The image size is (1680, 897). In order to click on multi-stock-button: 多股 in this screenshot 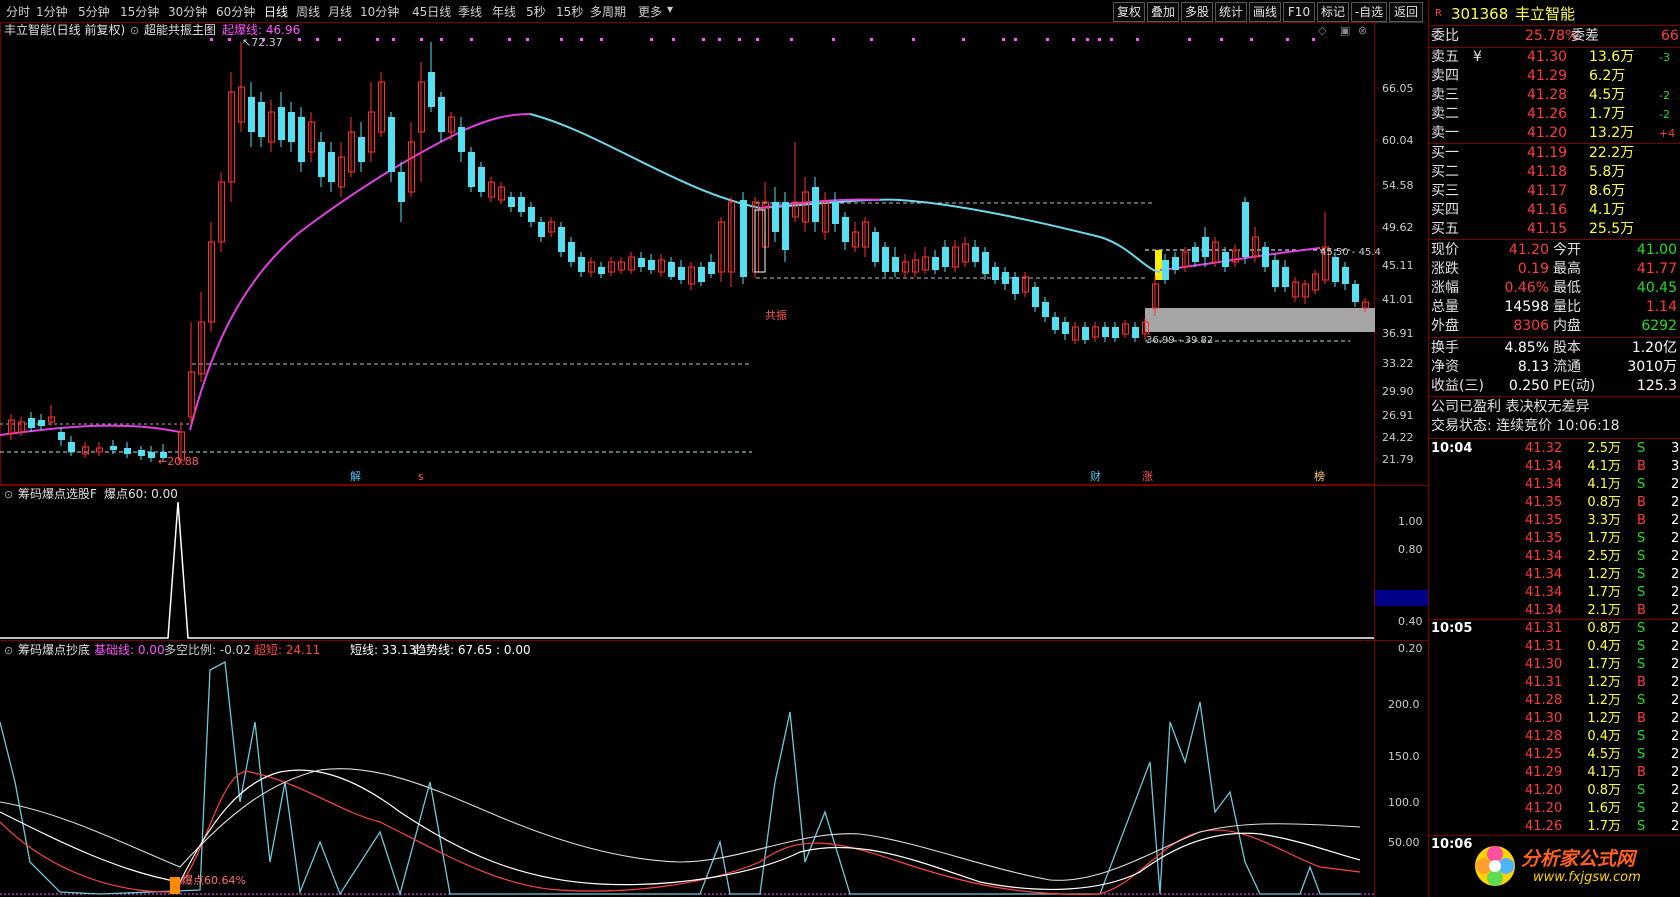, I will do `click(1197, 12)`.